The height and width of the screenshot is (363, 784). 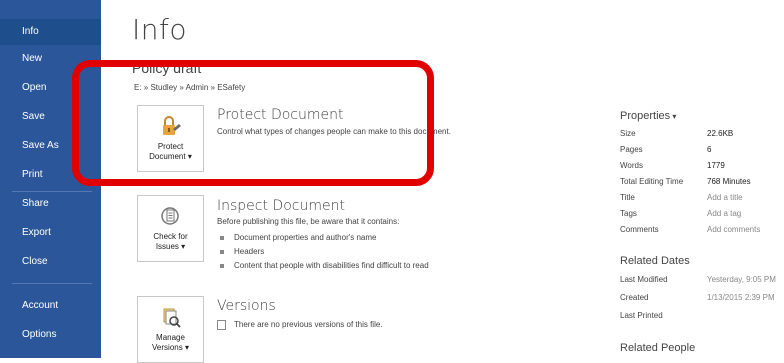 I want to click on nav-new: New, so click(x=50, y=59).